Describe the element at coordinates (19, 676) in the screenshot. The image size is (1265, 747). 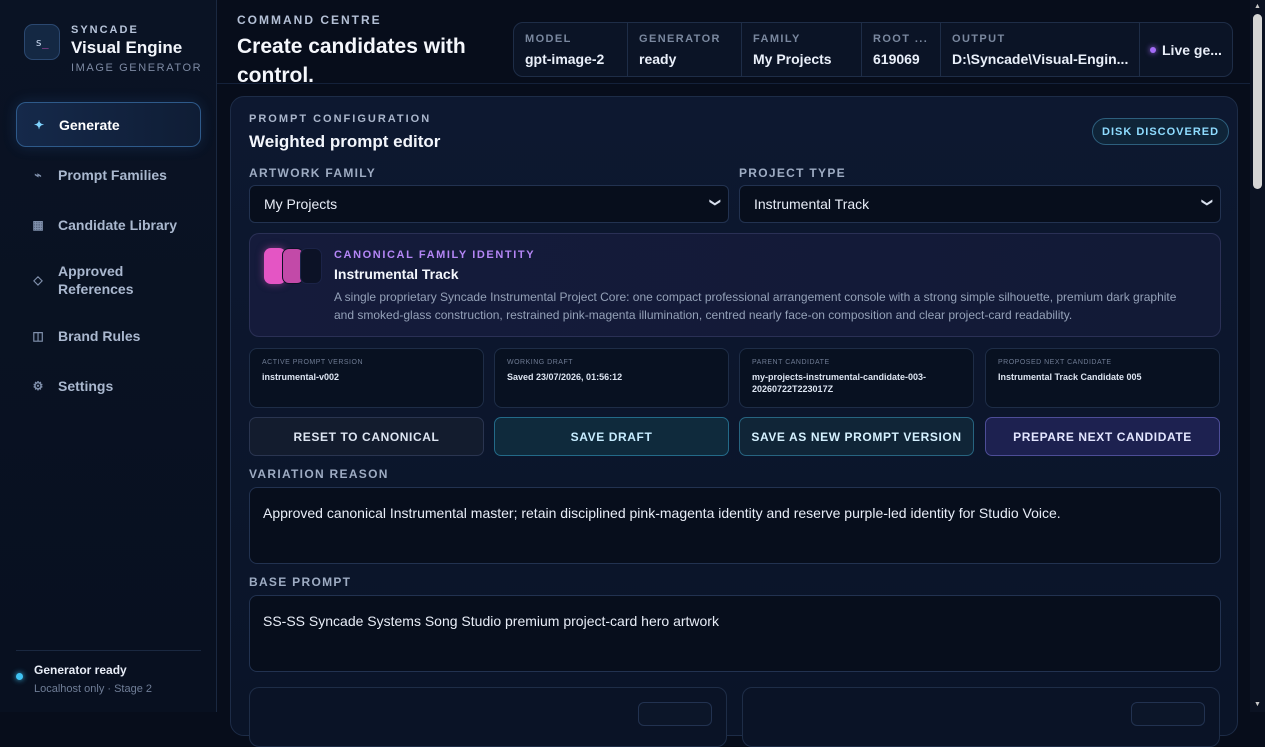
I see `status-dot-icon` at that location.